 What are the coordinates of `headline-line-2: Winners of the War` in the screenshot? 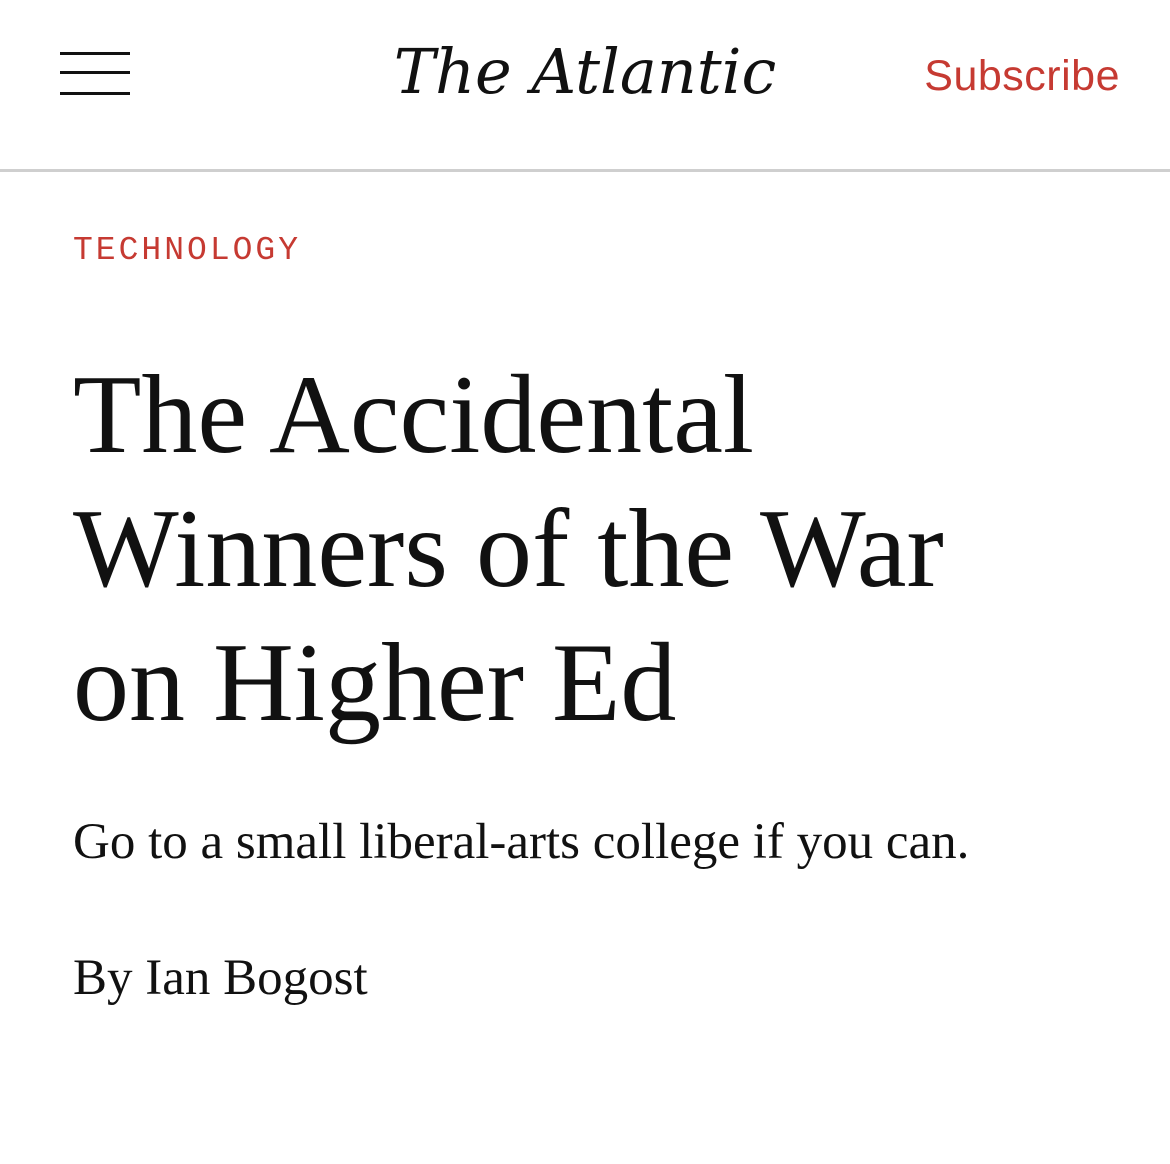 It's located at (508, 549).